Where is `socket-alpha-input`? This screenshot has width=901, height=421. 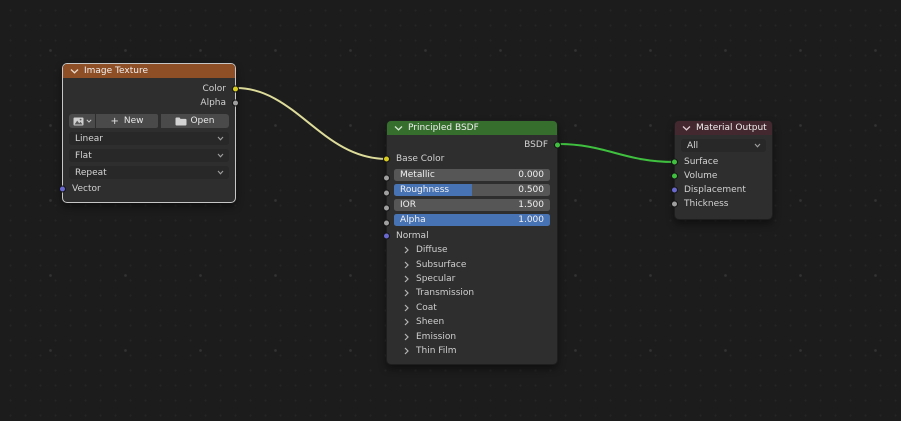
socket-alpha-input is located at coordinates (386, 223).